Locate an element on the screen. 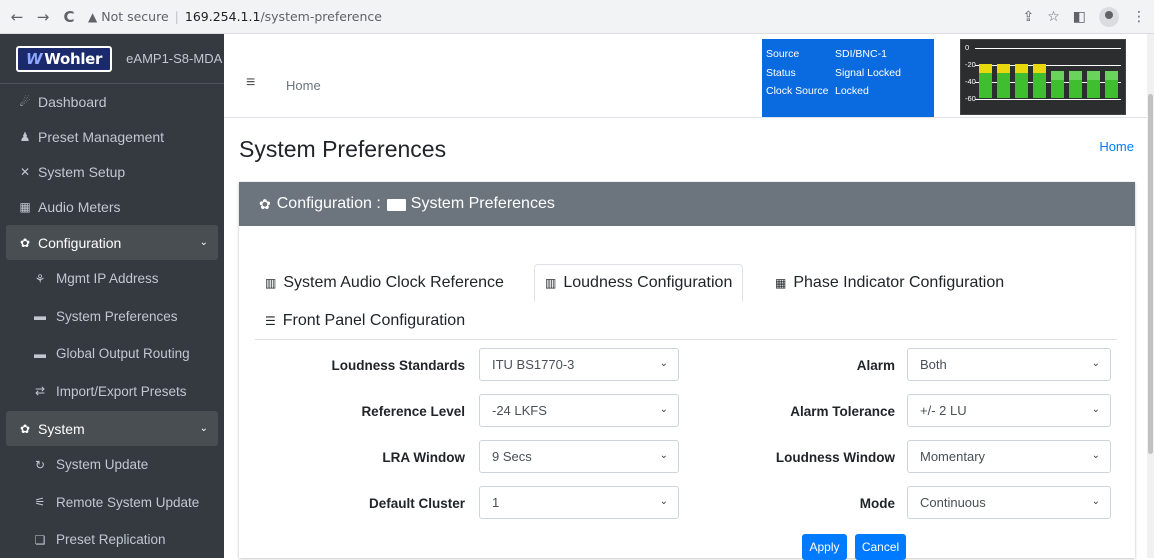 The image size is (1154, 560). sidebar-item-import-export-presets: ⇄ Import/Export Presets is located at coordinates (112, 392).